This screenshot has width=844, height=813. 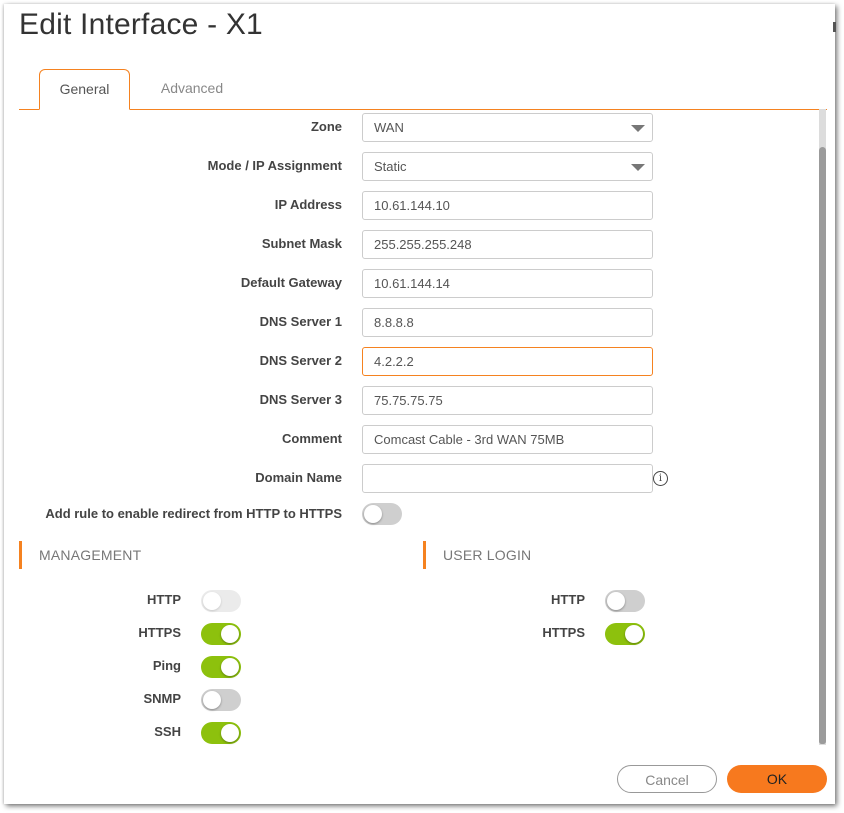 I want to click on management-section-title: MANAGEMENT, so click(x=80, y=555).